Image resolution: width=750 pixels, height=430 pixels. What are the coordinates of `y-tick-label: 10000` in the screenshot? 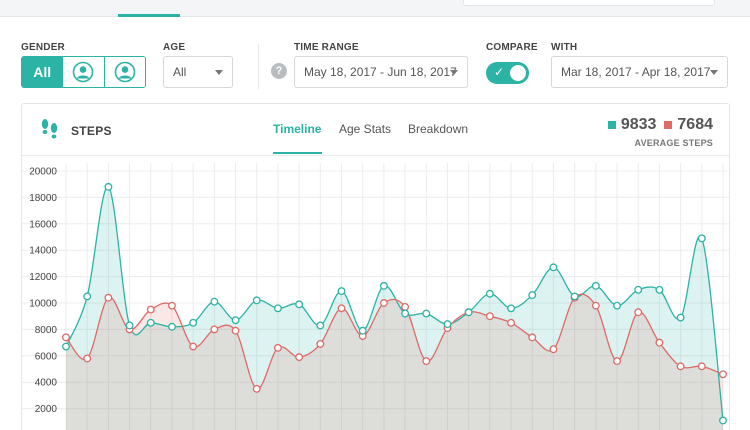 It's located at (43, 304).